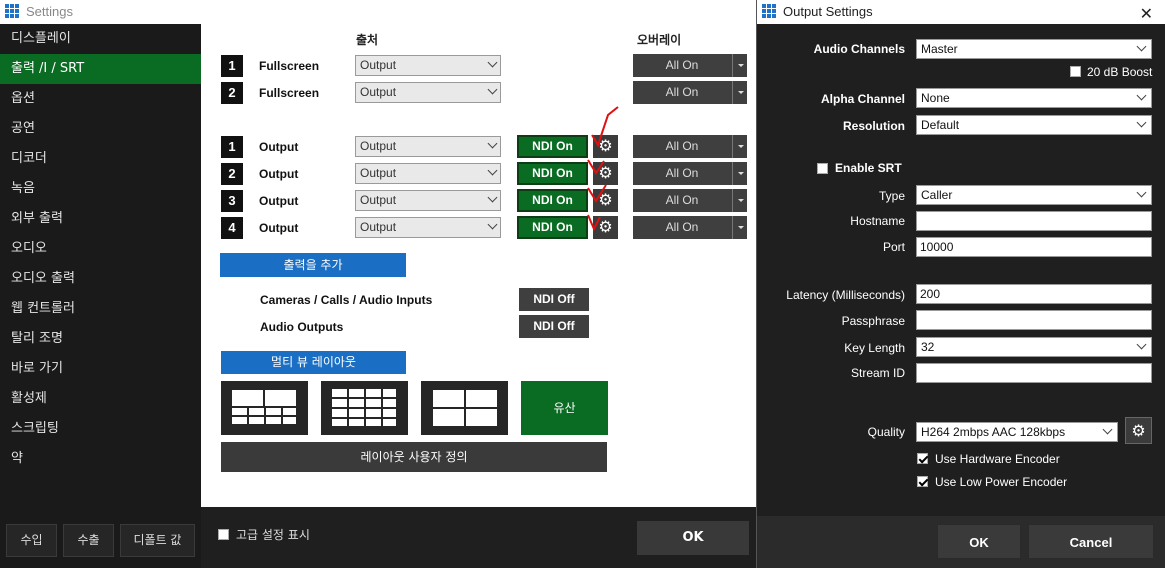  Describe the element at coordinates (845, 295) in the screenshot. I see `latency-label: Latency (Milliseconds)` at that location.